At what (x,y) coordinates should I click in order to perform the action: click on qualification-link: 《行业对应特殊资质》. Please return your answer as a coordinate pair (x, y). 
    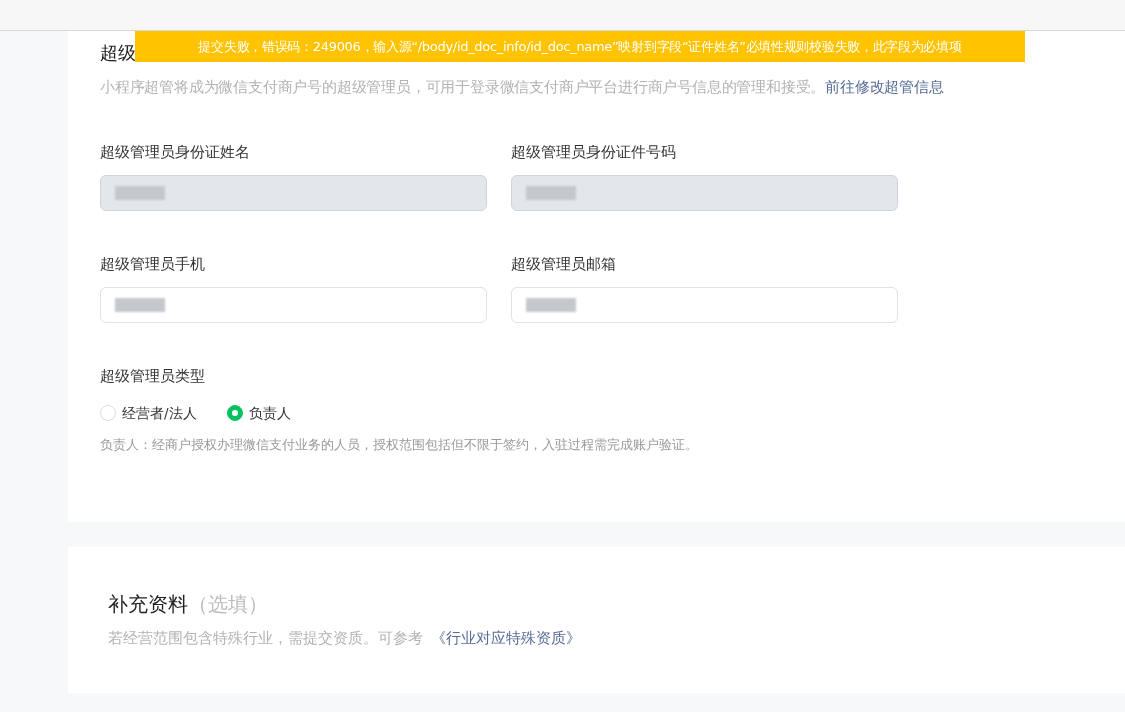
    Looking at the image, I should click on (506, 638).